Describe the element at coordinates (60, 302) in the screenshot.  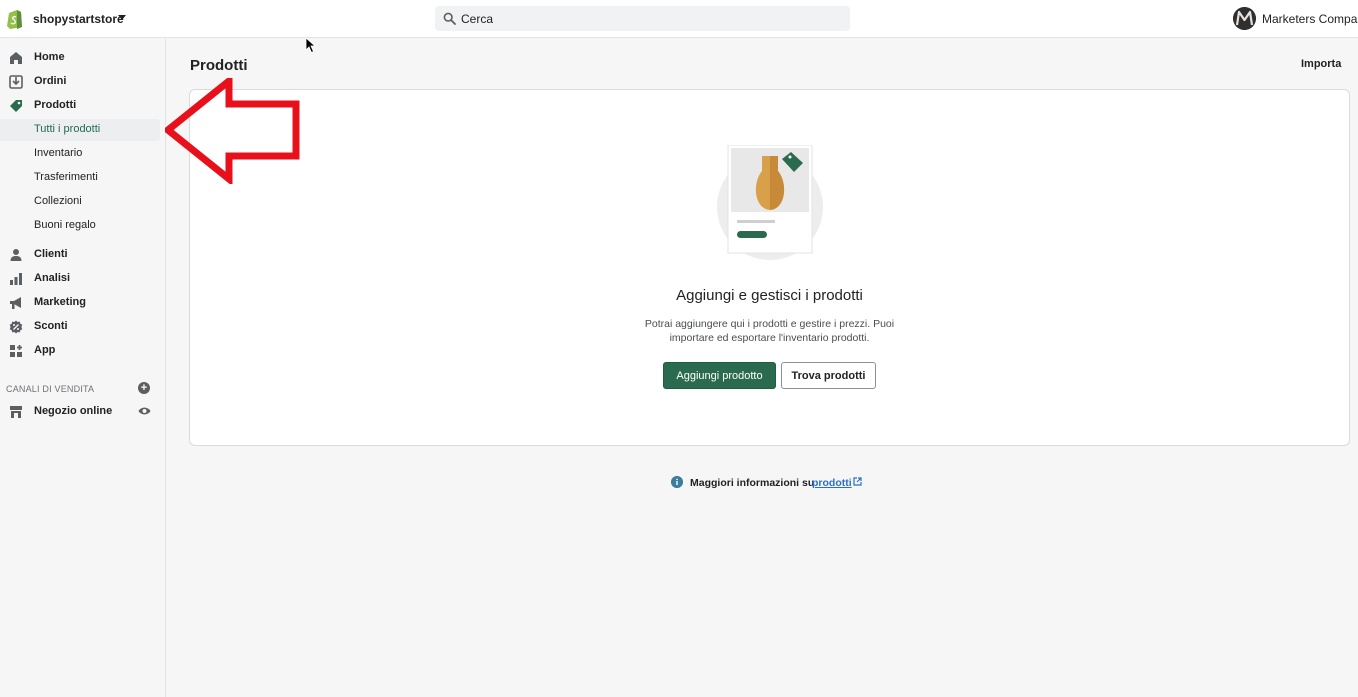
I see `sidebar-item-label: Marketing` at that location.